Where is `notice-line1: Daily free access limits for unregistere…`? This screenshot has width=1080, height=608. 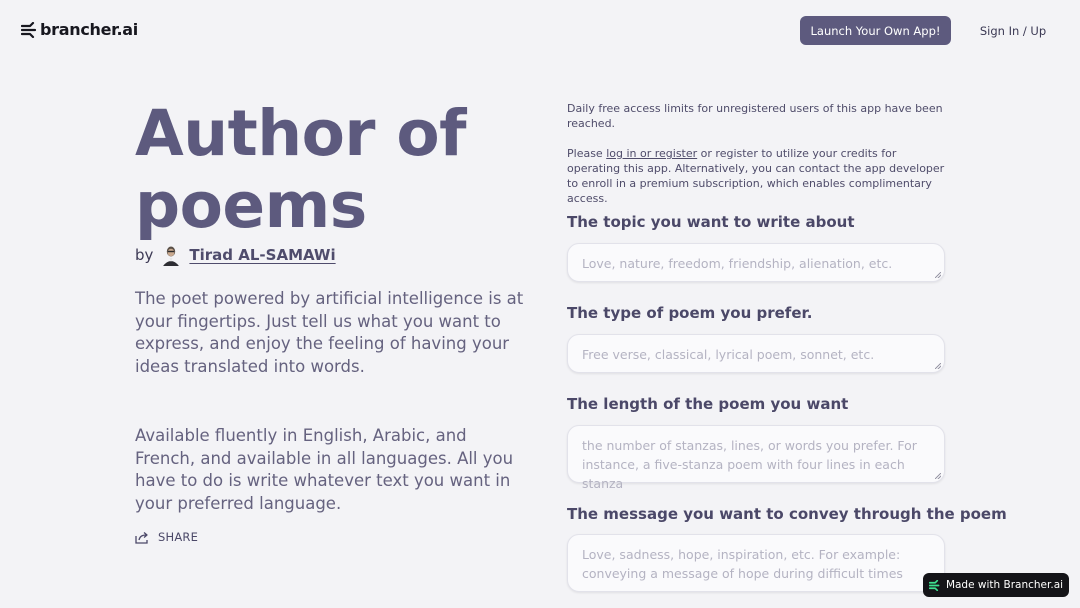 notice-line1: Daily free access limits for unregistere… is located at coordinates (755, 116).